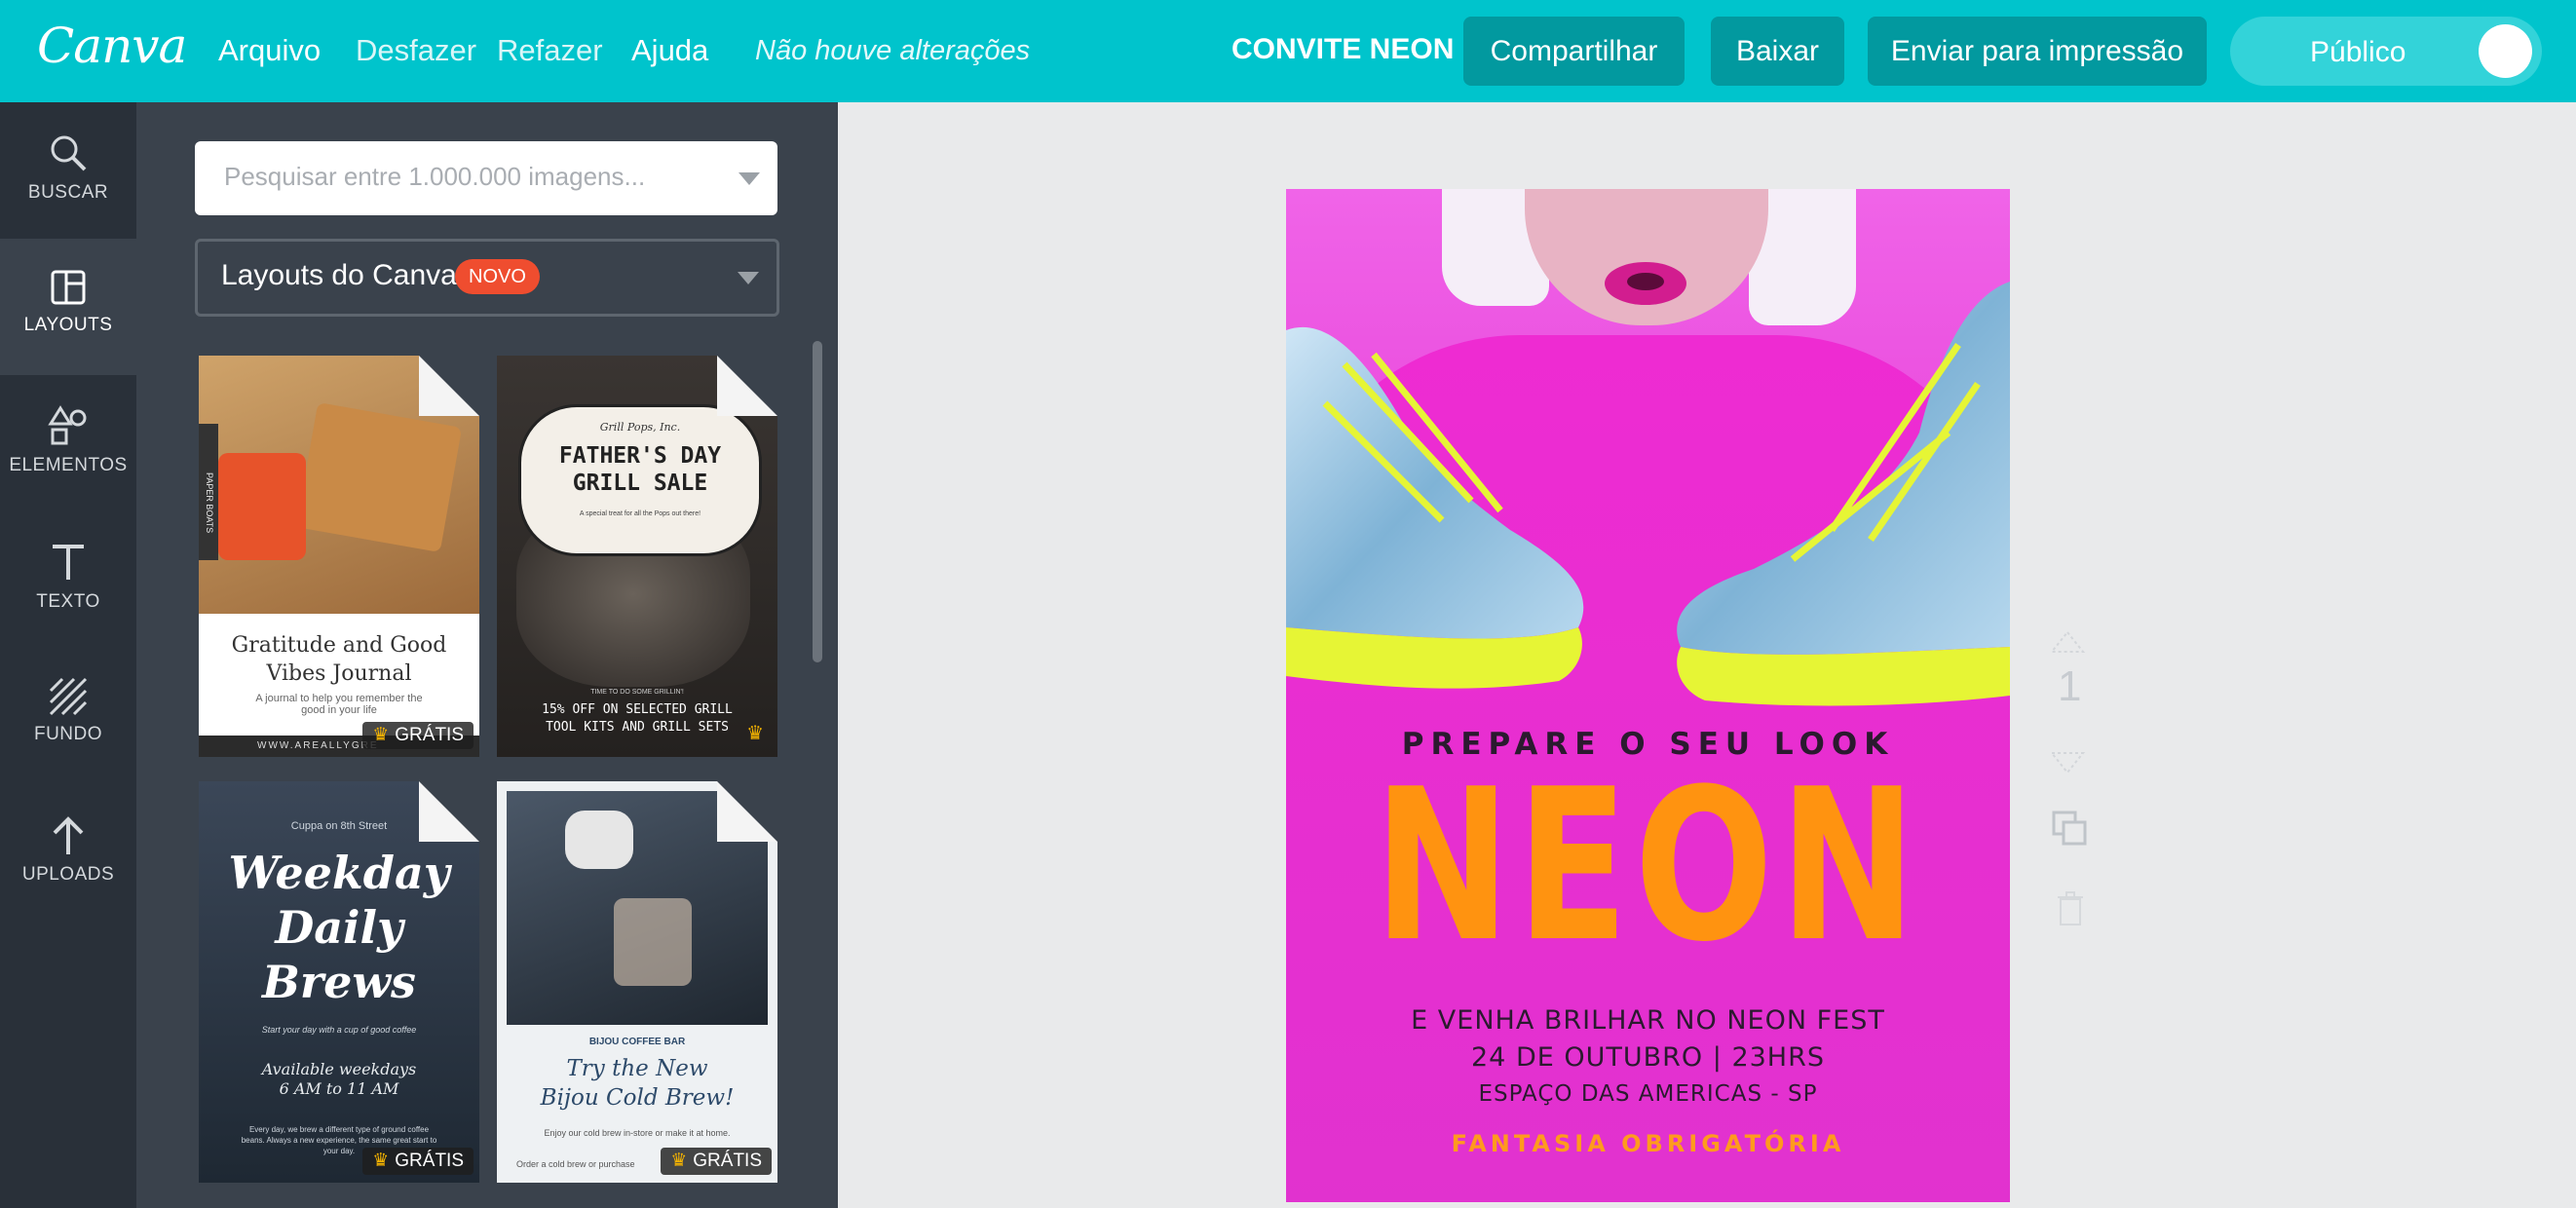  I want to click on menu-help: Ajuda, so click(669, 50).